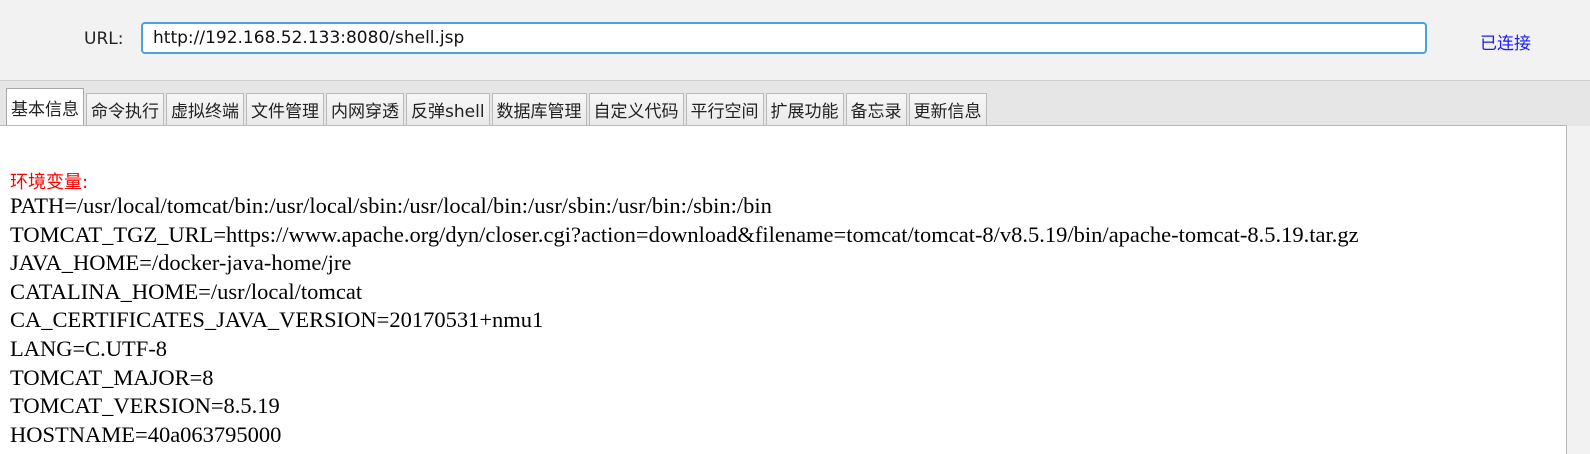 The image size is (1590, 454). Describe the element at coordinates (112, 377) in the screenshot. I see `env-var-tomcat-major: TOMCAT_MAJOR=8` at that location.